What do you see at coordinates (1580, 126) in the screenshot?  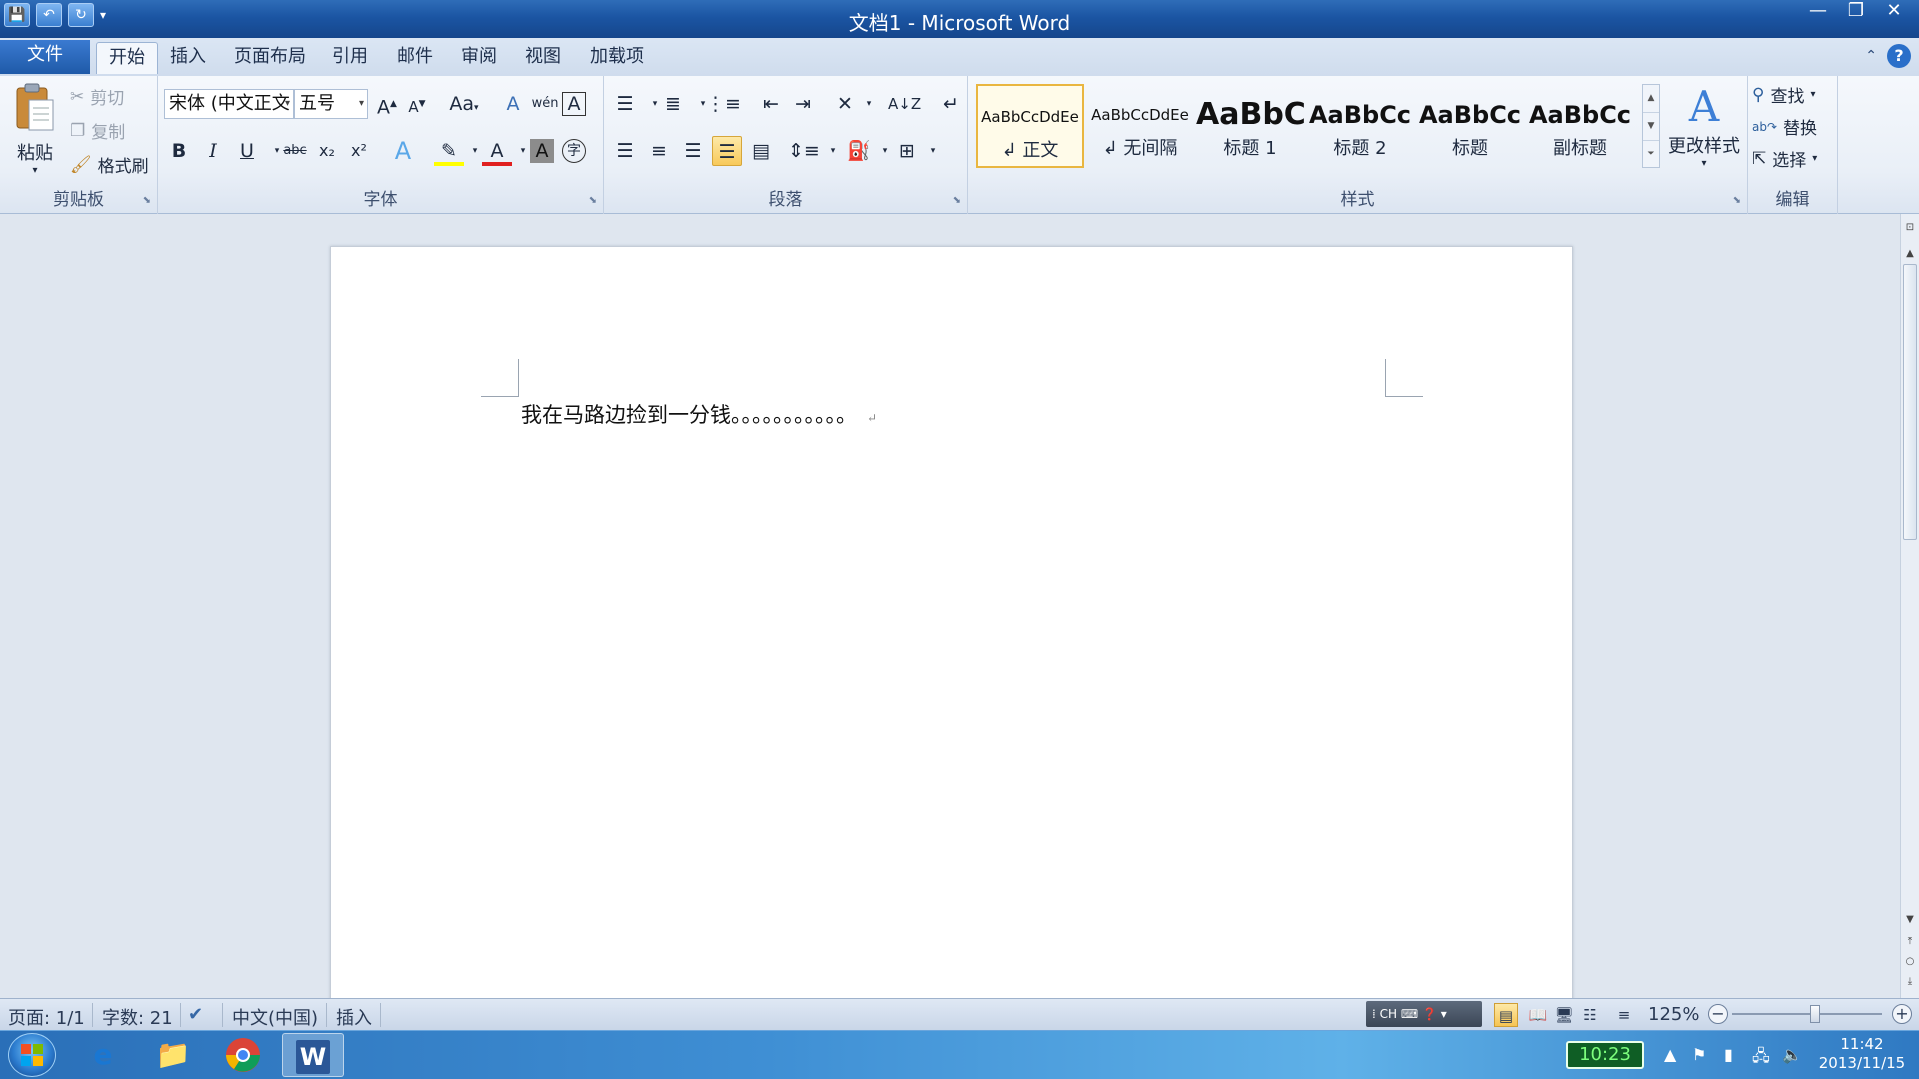 I see `style-subtitle: AaBbCc 副标题` at bounding box center [1580, 126].